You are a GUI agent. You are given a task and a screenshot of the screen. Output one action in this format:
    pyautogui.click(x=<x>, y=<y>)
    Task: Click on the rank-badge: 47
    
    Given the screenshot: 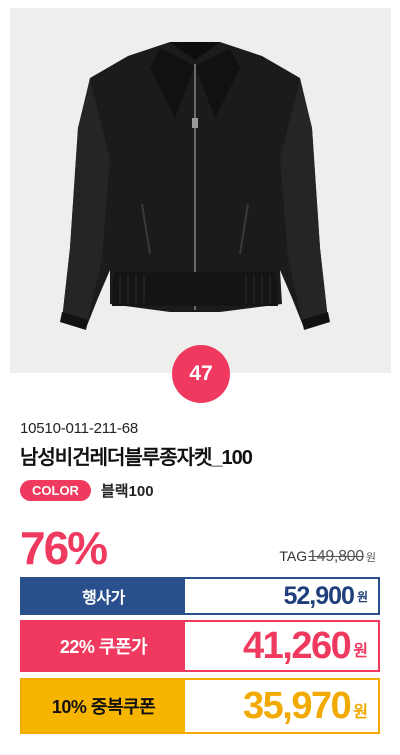 What is the action you would take?
    pyautogui.click(x=201, y=374)
    